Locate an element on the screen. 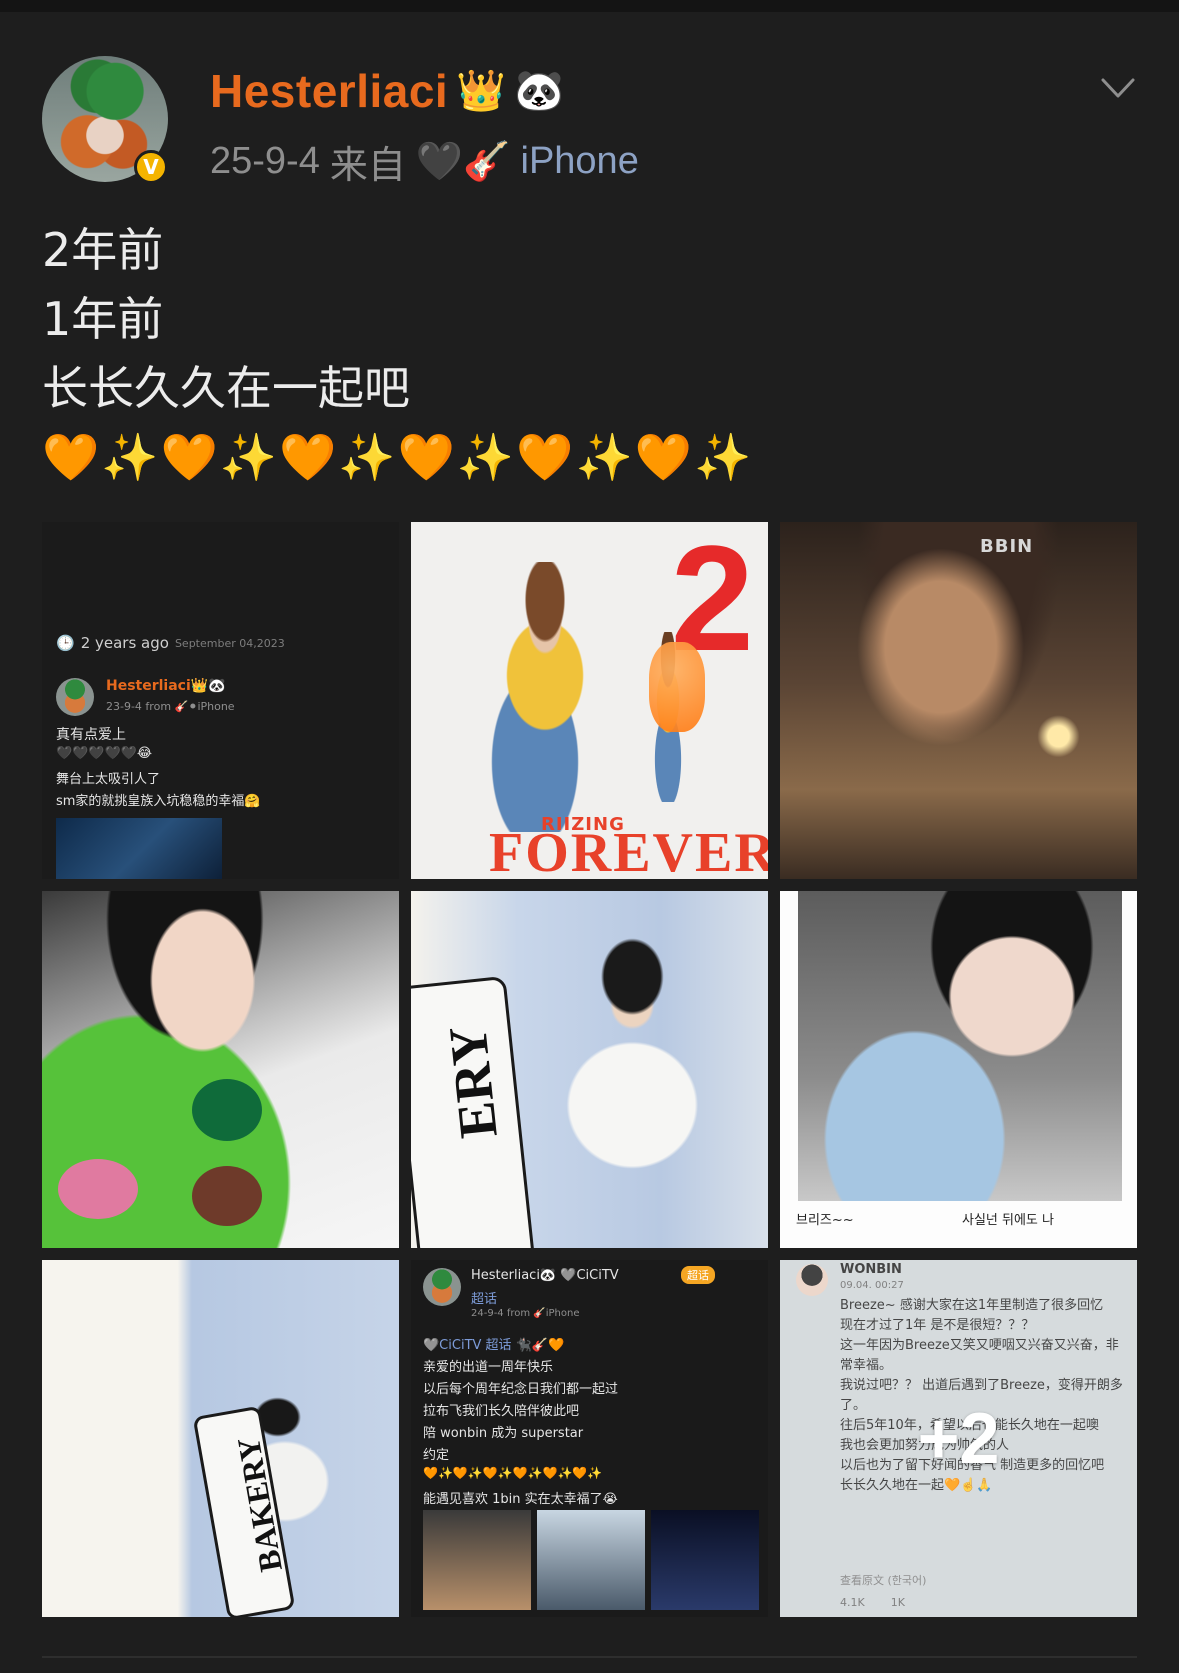  from-label: 来自 is located at coordinates (367, 166).